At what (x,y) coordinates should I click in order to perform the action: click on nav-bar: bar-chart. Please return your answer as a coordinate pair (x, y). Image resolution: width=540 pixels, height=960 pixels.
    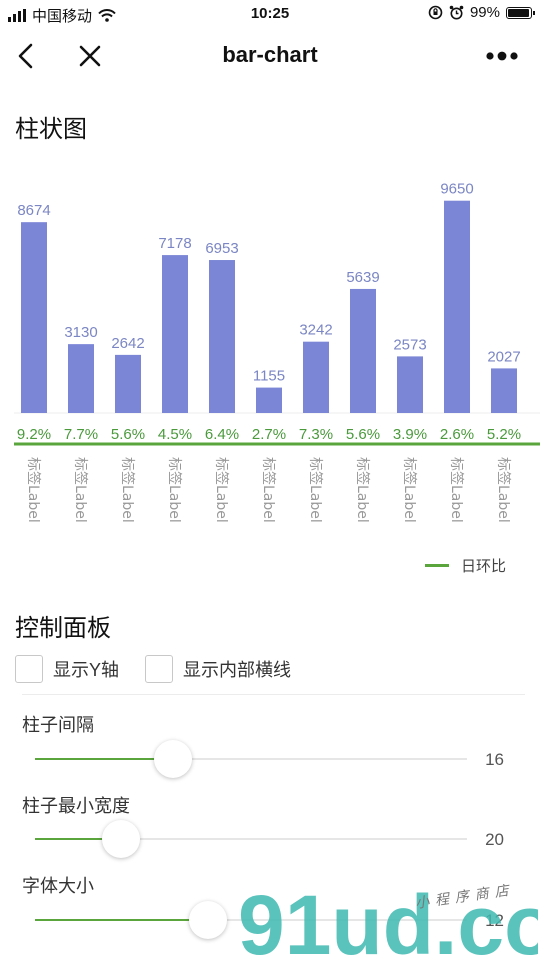
    Looking at the image, I should click on (270, 56).